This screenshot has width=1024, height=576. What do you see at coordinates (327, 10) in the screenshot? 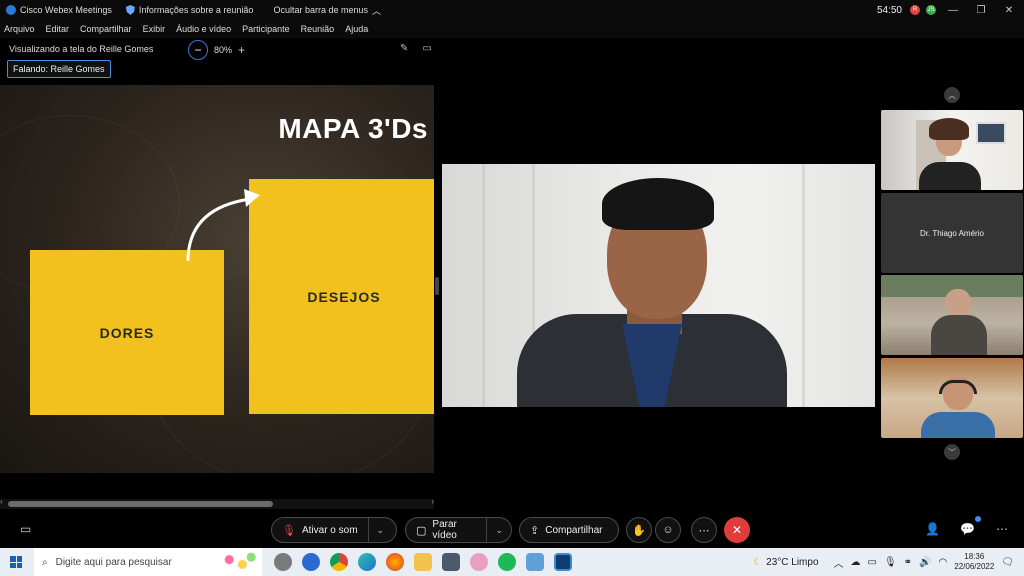
I see `hide-menu-button: Ocultar barra de menus ︿` at bounding box center [327, 10].